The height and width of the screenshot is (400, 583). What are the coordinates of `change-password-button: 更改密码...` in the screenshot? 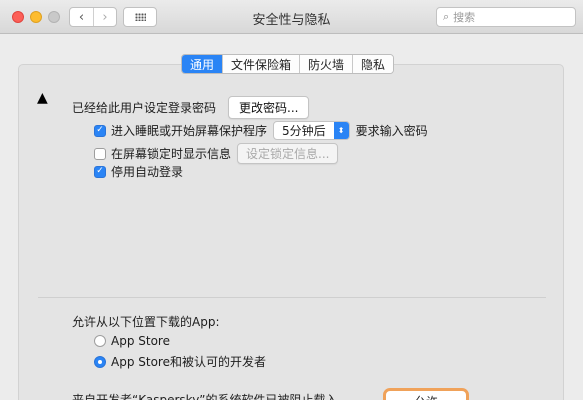 It's located at (269, 107).